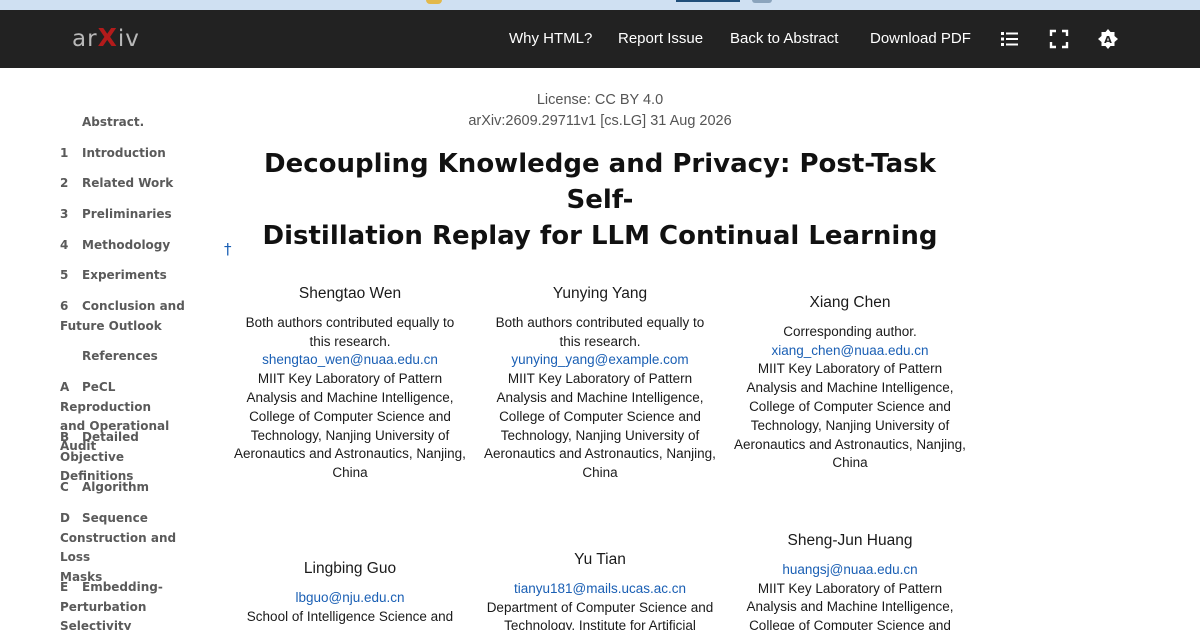 The image size is (1200, 630). What do you see at coordinates (64, 153) in the screenshot?
I see `toc-number: 1` at bounding box center [64, 153].